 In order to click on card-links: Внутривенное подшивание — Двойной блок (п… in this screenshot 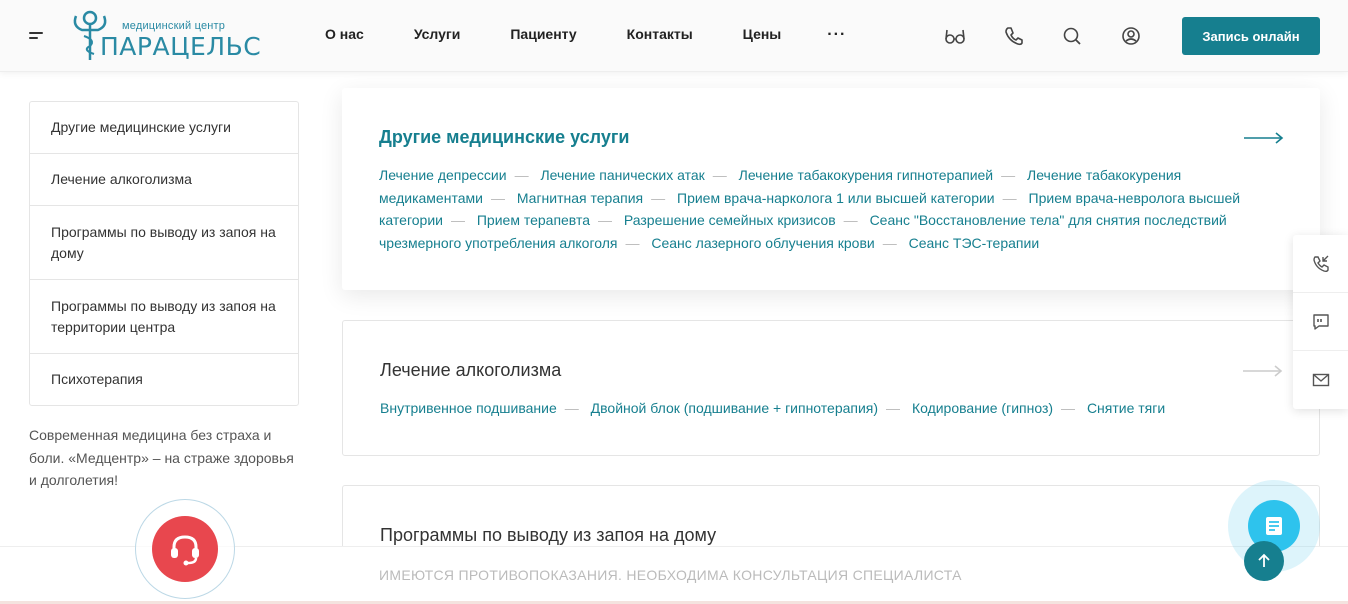, I will do `click(830, 408)`.